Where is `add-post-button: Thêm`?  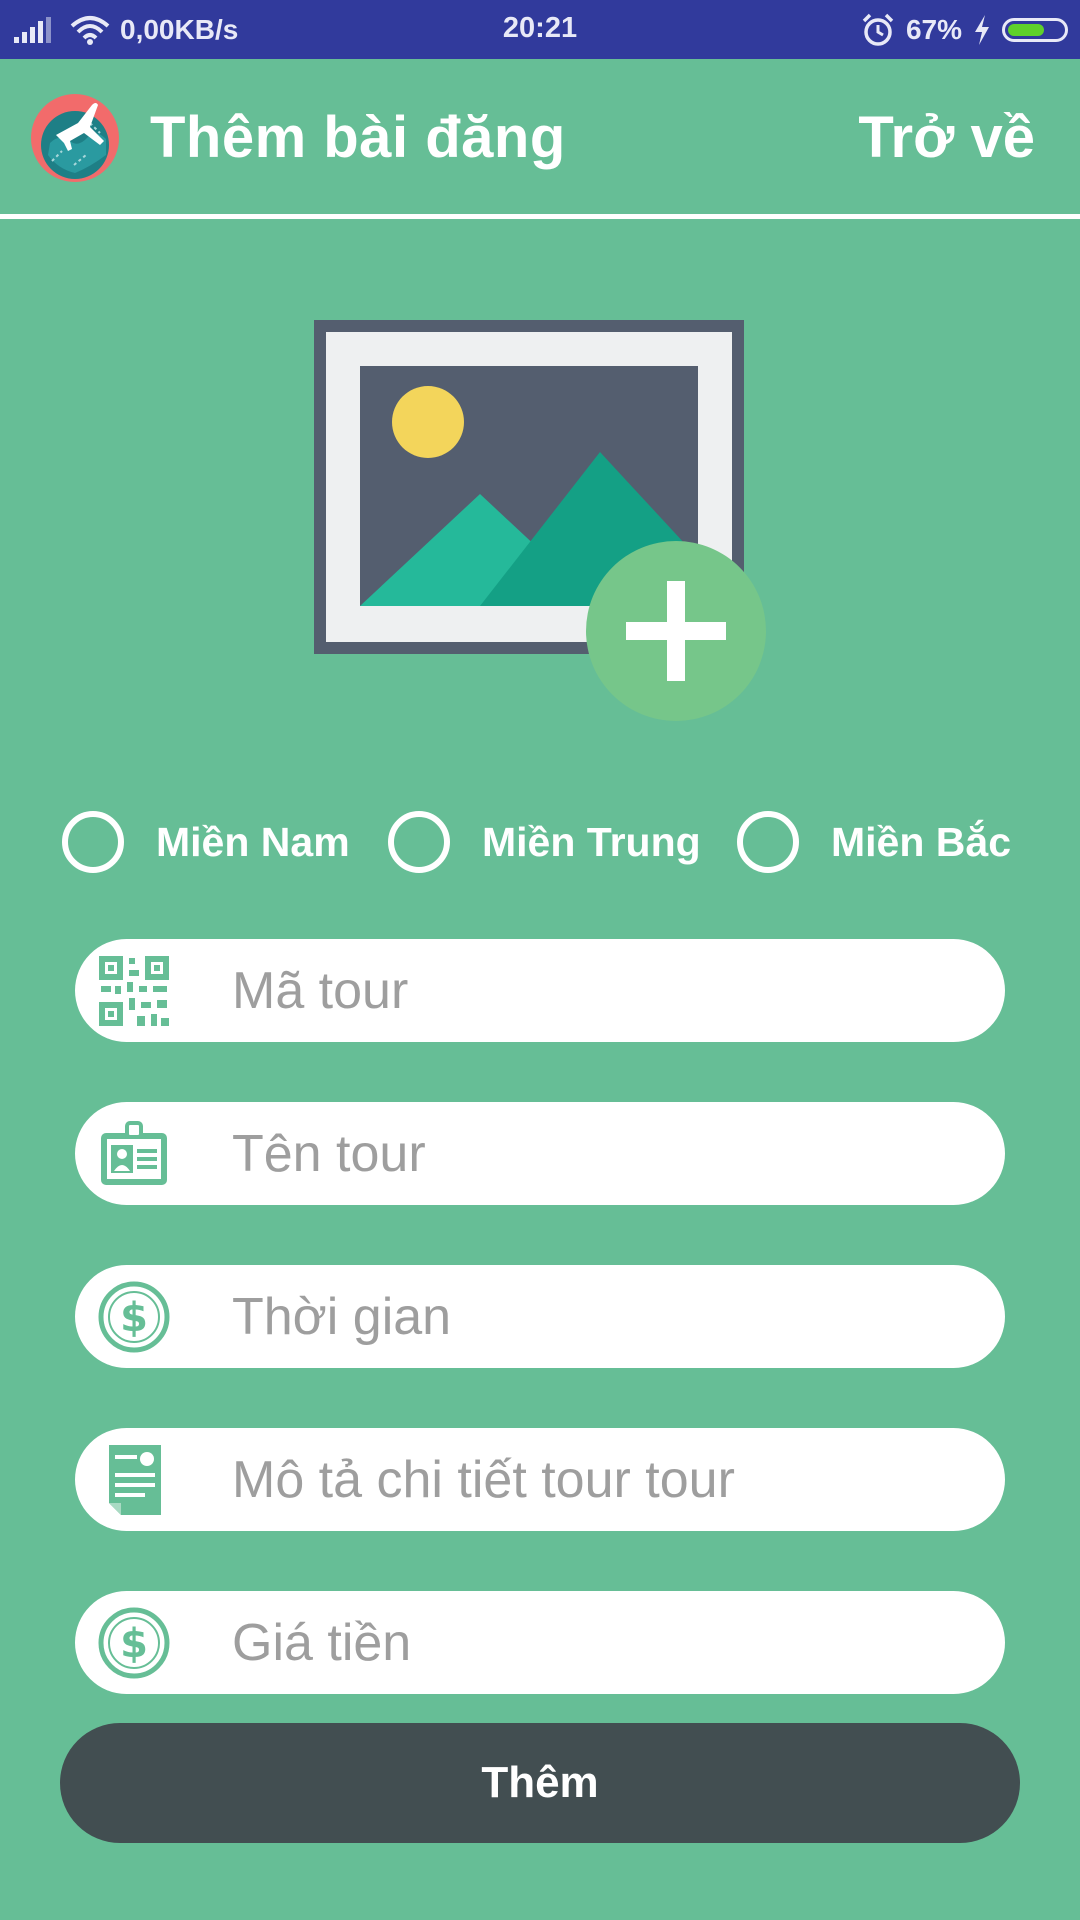 add-post-button: Thêm is located at coordinates (540, 1783).